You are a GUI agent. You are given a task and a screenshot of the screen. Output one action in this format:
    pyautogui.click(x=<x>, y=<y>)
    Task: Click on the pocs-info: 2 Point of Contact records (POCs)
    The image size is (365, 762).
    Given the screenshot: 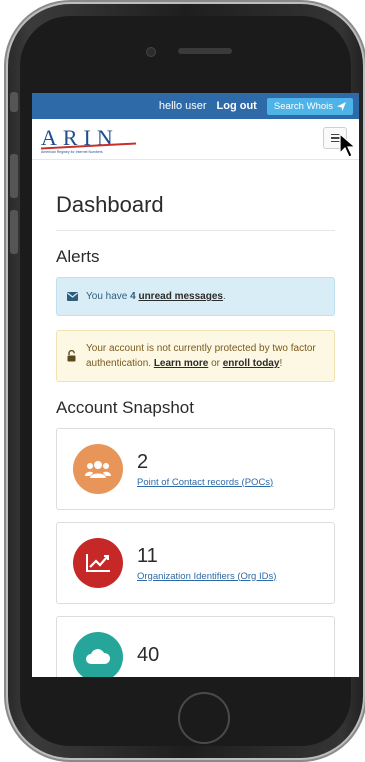 What is the action you would take?
    pyautogui.click(x=205, y=469)
    